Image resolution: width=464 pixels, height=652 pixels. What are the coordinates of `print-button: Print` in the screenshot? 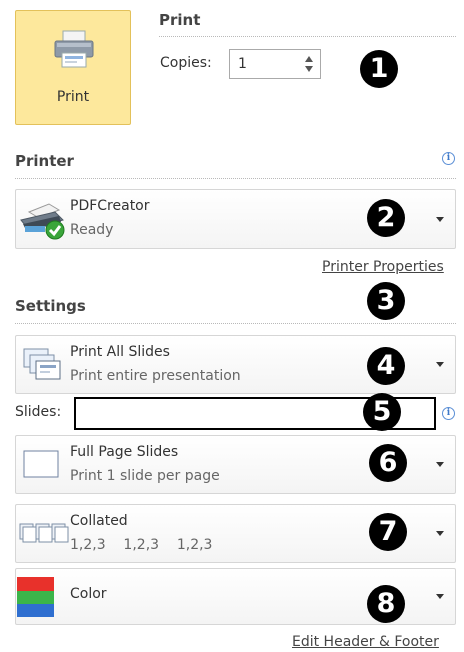 It's located at (73, 67).